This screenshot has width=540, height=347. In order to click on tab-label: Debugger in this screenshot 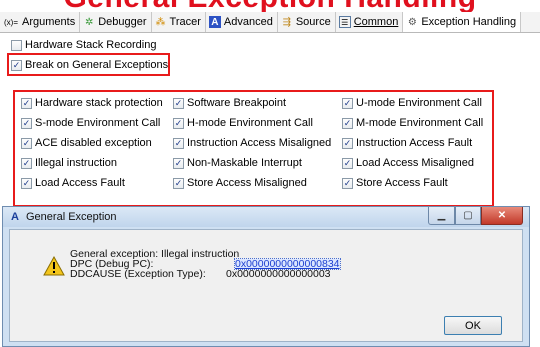, I will do `click(122, 22)`.